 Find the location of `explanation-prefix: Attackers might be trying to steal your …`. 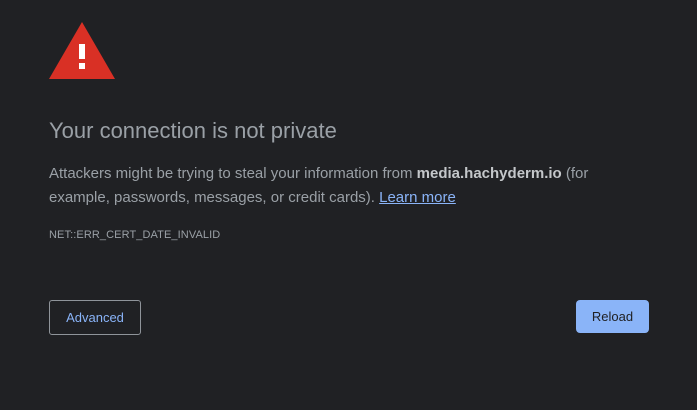

explanation-prefix: Attackers might be trying to steal your … is located at coordinates (233, 173).